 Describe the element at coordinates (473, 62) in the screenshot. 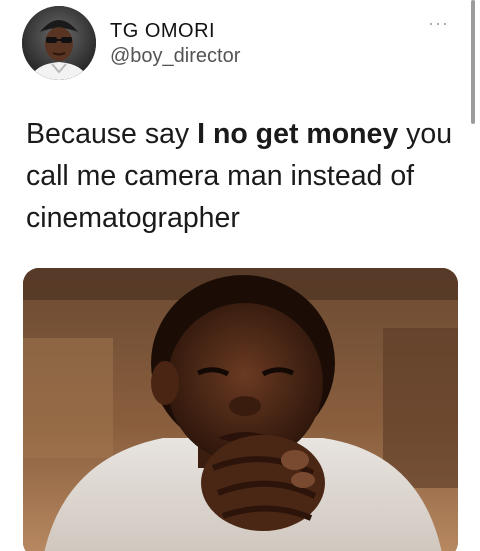

I see `scrollbar` at that location.